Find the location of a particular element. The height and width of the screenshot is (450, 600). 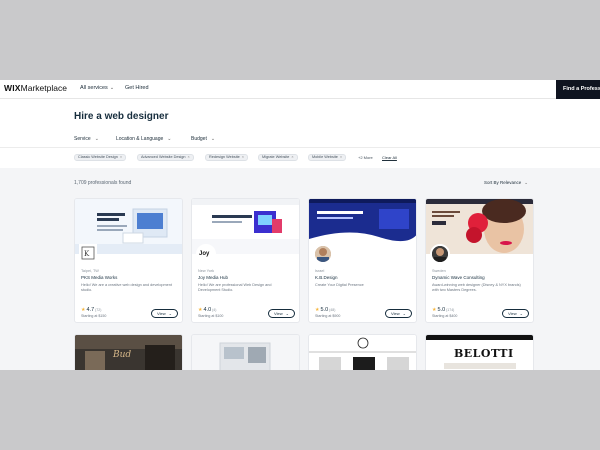

chip-label: Advanced Website Design is located at coordinates (163, 157).